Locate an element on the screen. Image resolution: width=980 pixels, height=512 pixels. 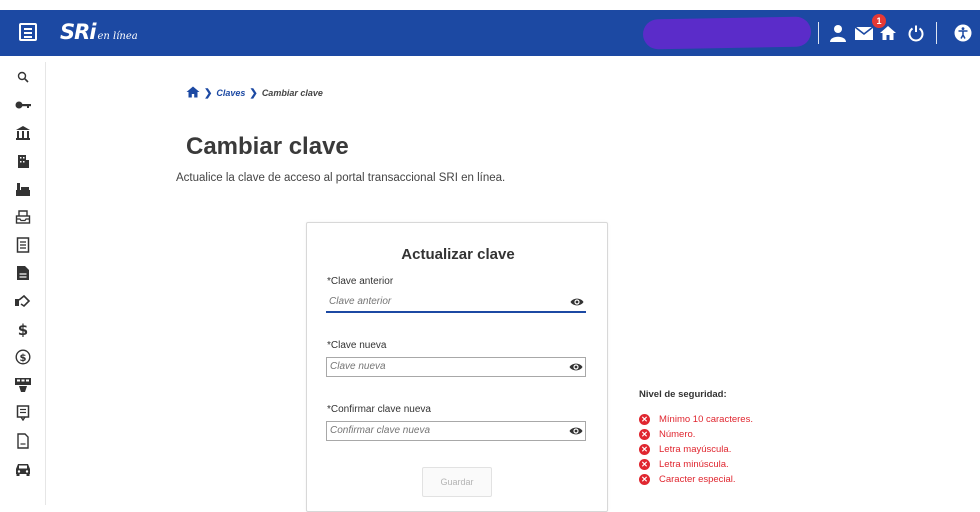
breadcrumb-claves: Claves is located at coordinates (230, 93).